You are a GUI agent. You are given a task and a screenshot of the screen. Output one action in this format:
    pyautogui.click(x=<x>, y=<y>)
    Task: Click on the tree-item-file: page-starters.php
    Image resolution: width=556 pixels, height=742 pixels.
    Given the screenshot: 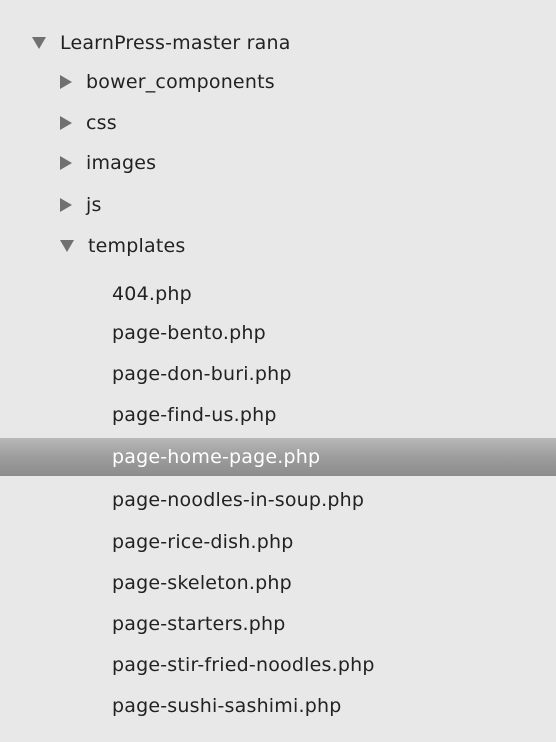 What is the action you would take?
    pyautogui.click(x=278, y=624)
    